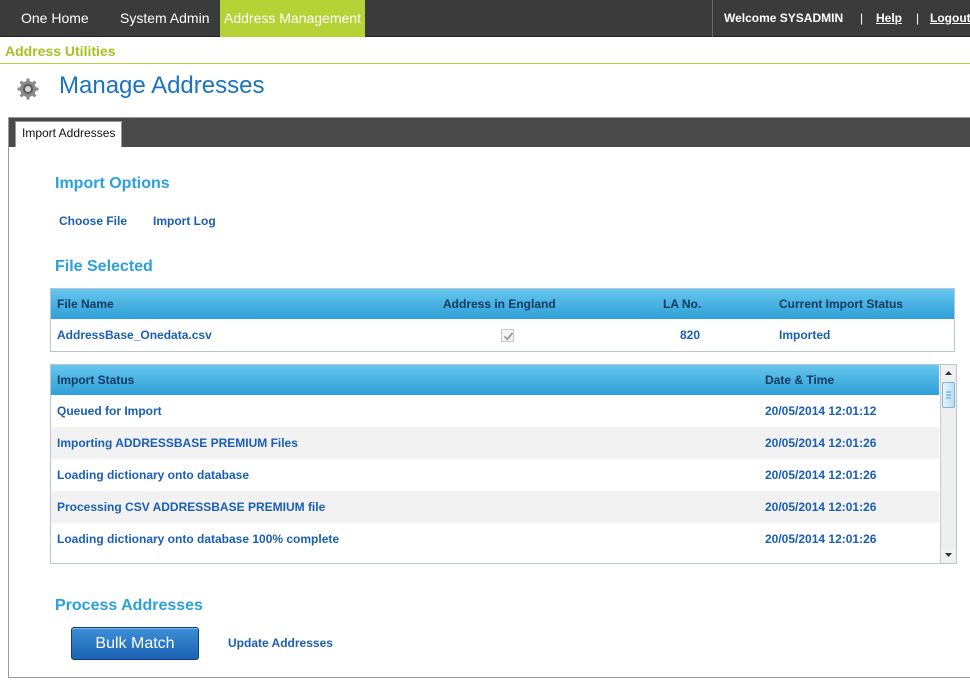 The height and width of the screenshot is (682, 970). What do you see at coordinates (134, 335) in the screenshot?
I see `file-name-cell: AddressBase_Onedata.csv` at bounding box center [134, 335].